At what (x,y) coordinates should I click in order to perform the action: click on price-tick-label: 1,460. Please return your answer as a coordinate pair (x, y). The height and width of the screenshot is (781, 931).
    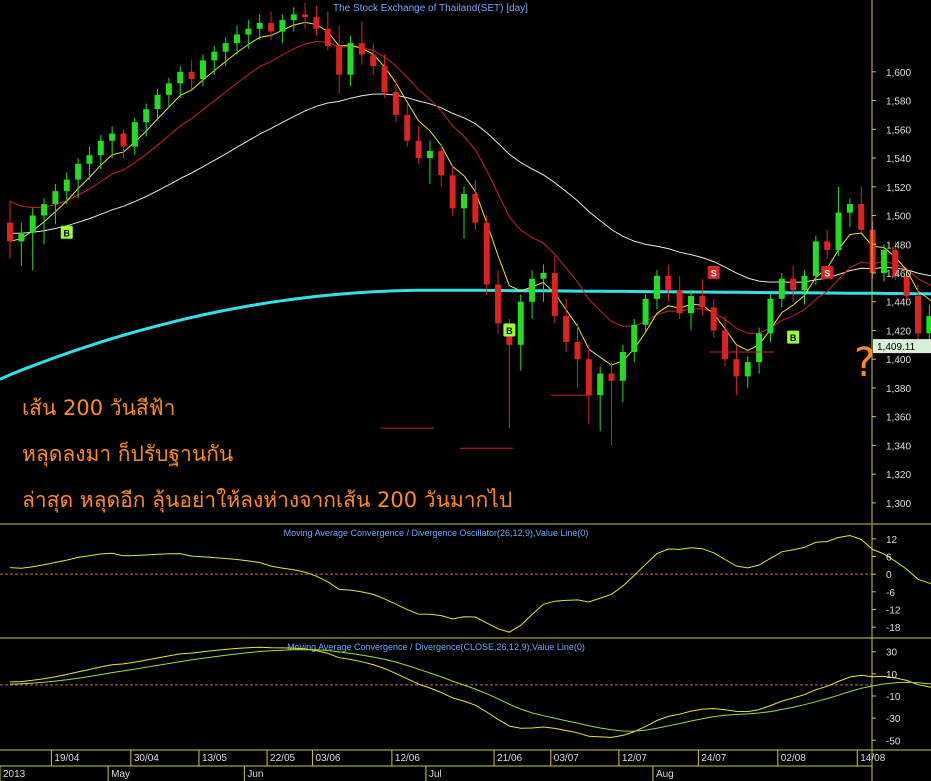
    Looking at the image, I should click on (898, 274).